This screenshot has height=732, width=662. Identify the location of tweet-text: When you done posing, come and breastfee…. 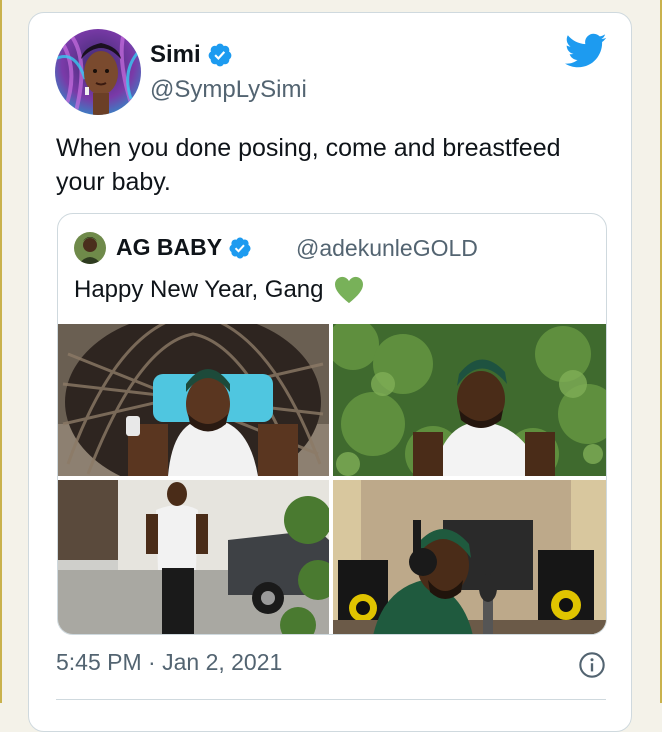
(308, 165).